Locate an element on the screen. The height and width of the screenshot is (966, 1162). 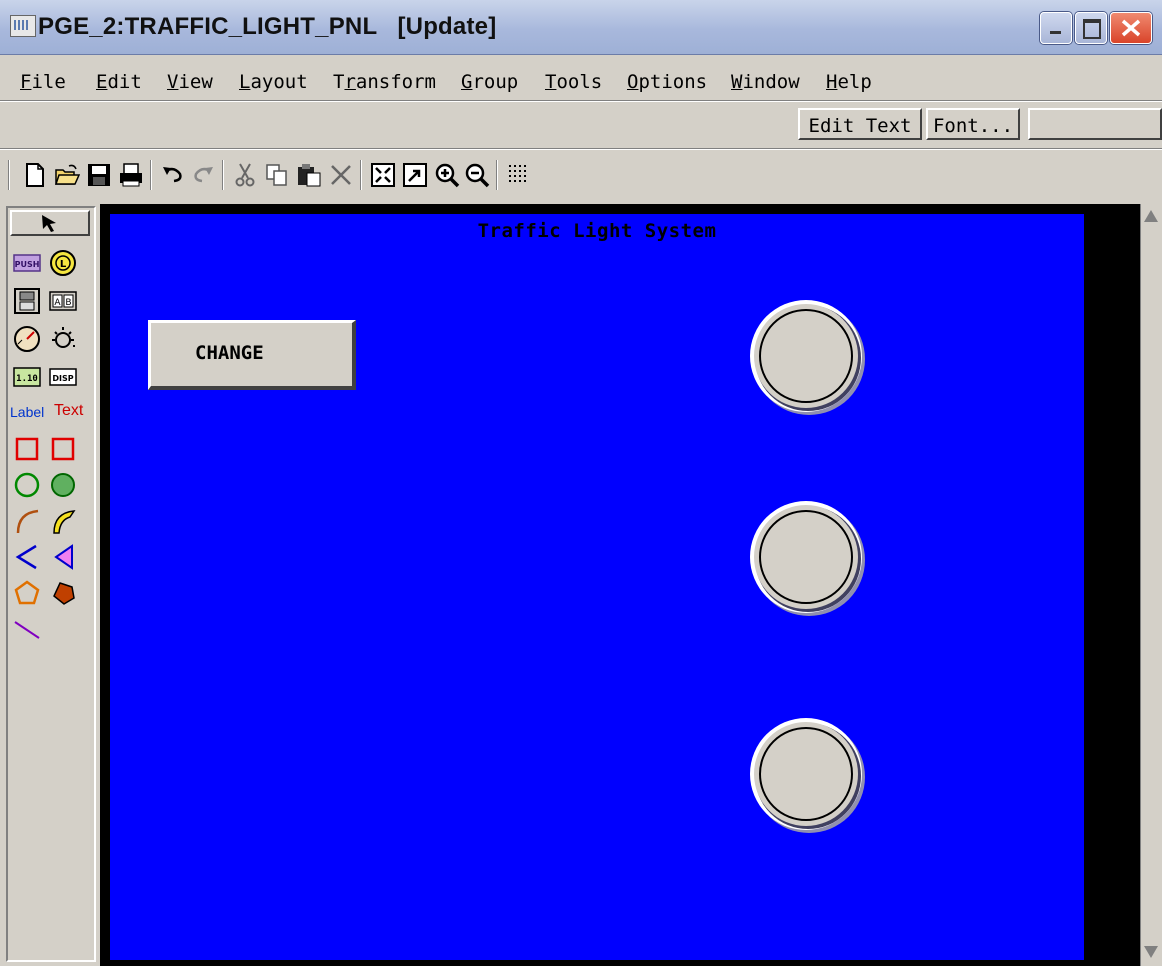
scroll-up-icon is located at coordinates (1151, 216).